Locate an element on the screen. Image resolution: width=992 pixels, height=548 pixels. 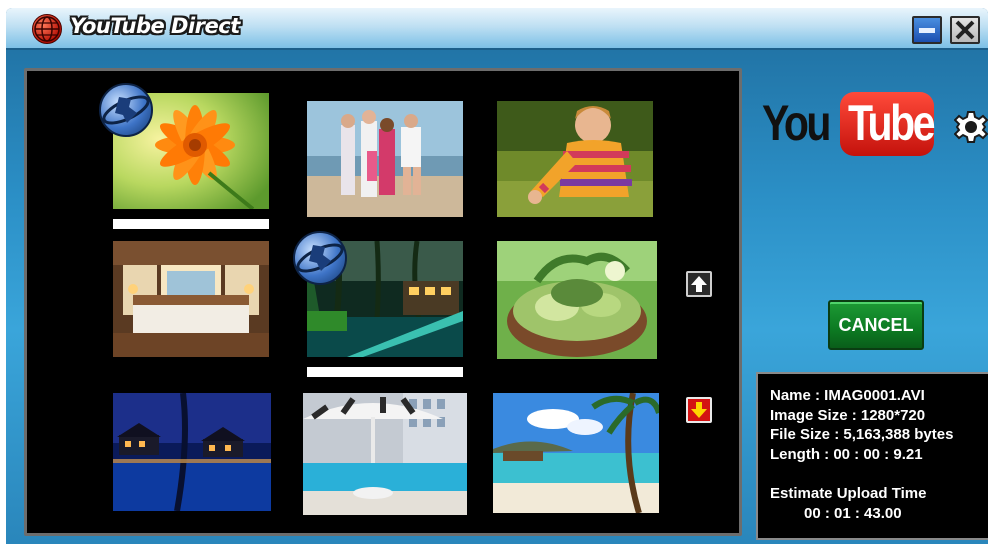
youtube-logo-tube-box: Tube is located at coordinates (888, 124).